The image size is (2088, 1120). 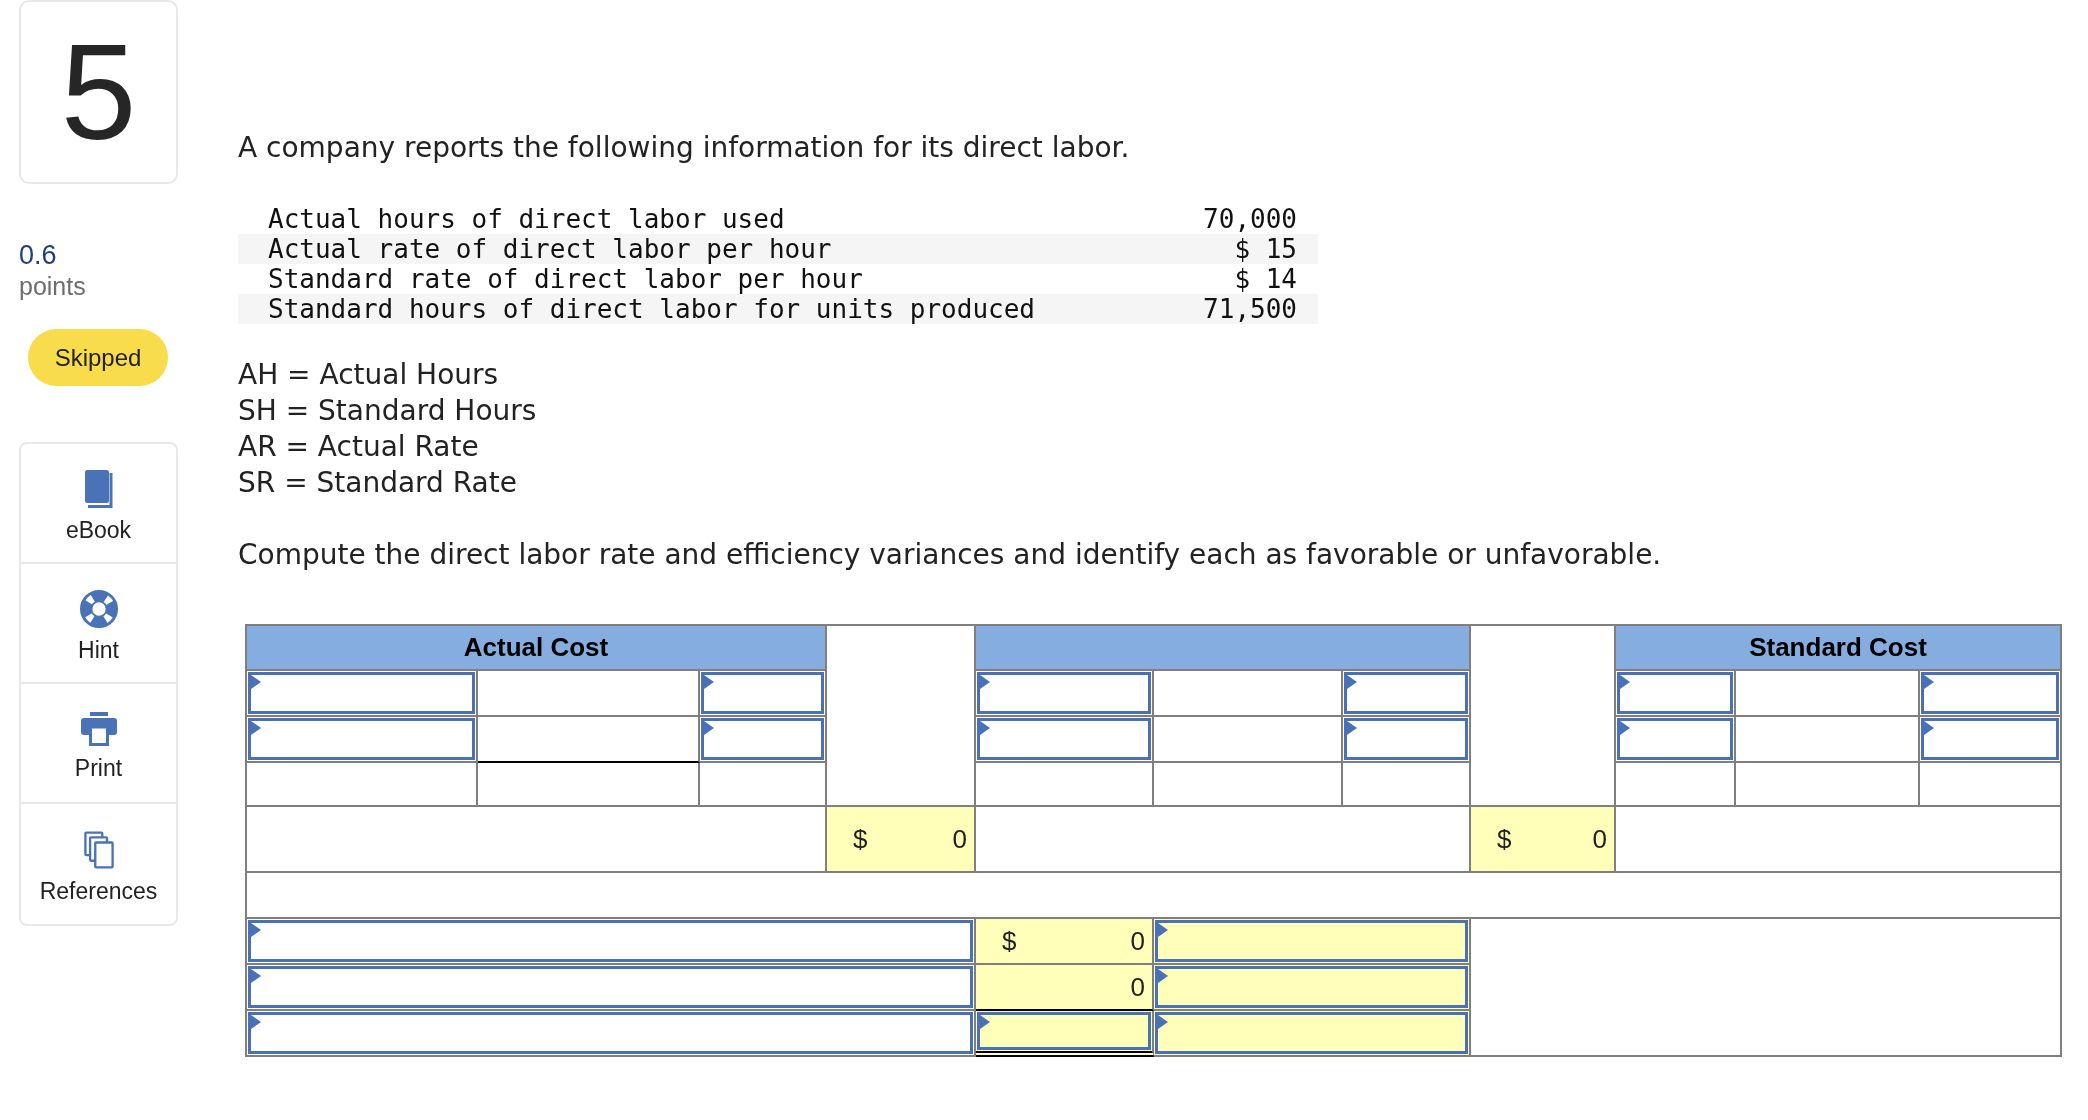 I want to click on column-header: Actual Cost, so click(x=537, y=648).